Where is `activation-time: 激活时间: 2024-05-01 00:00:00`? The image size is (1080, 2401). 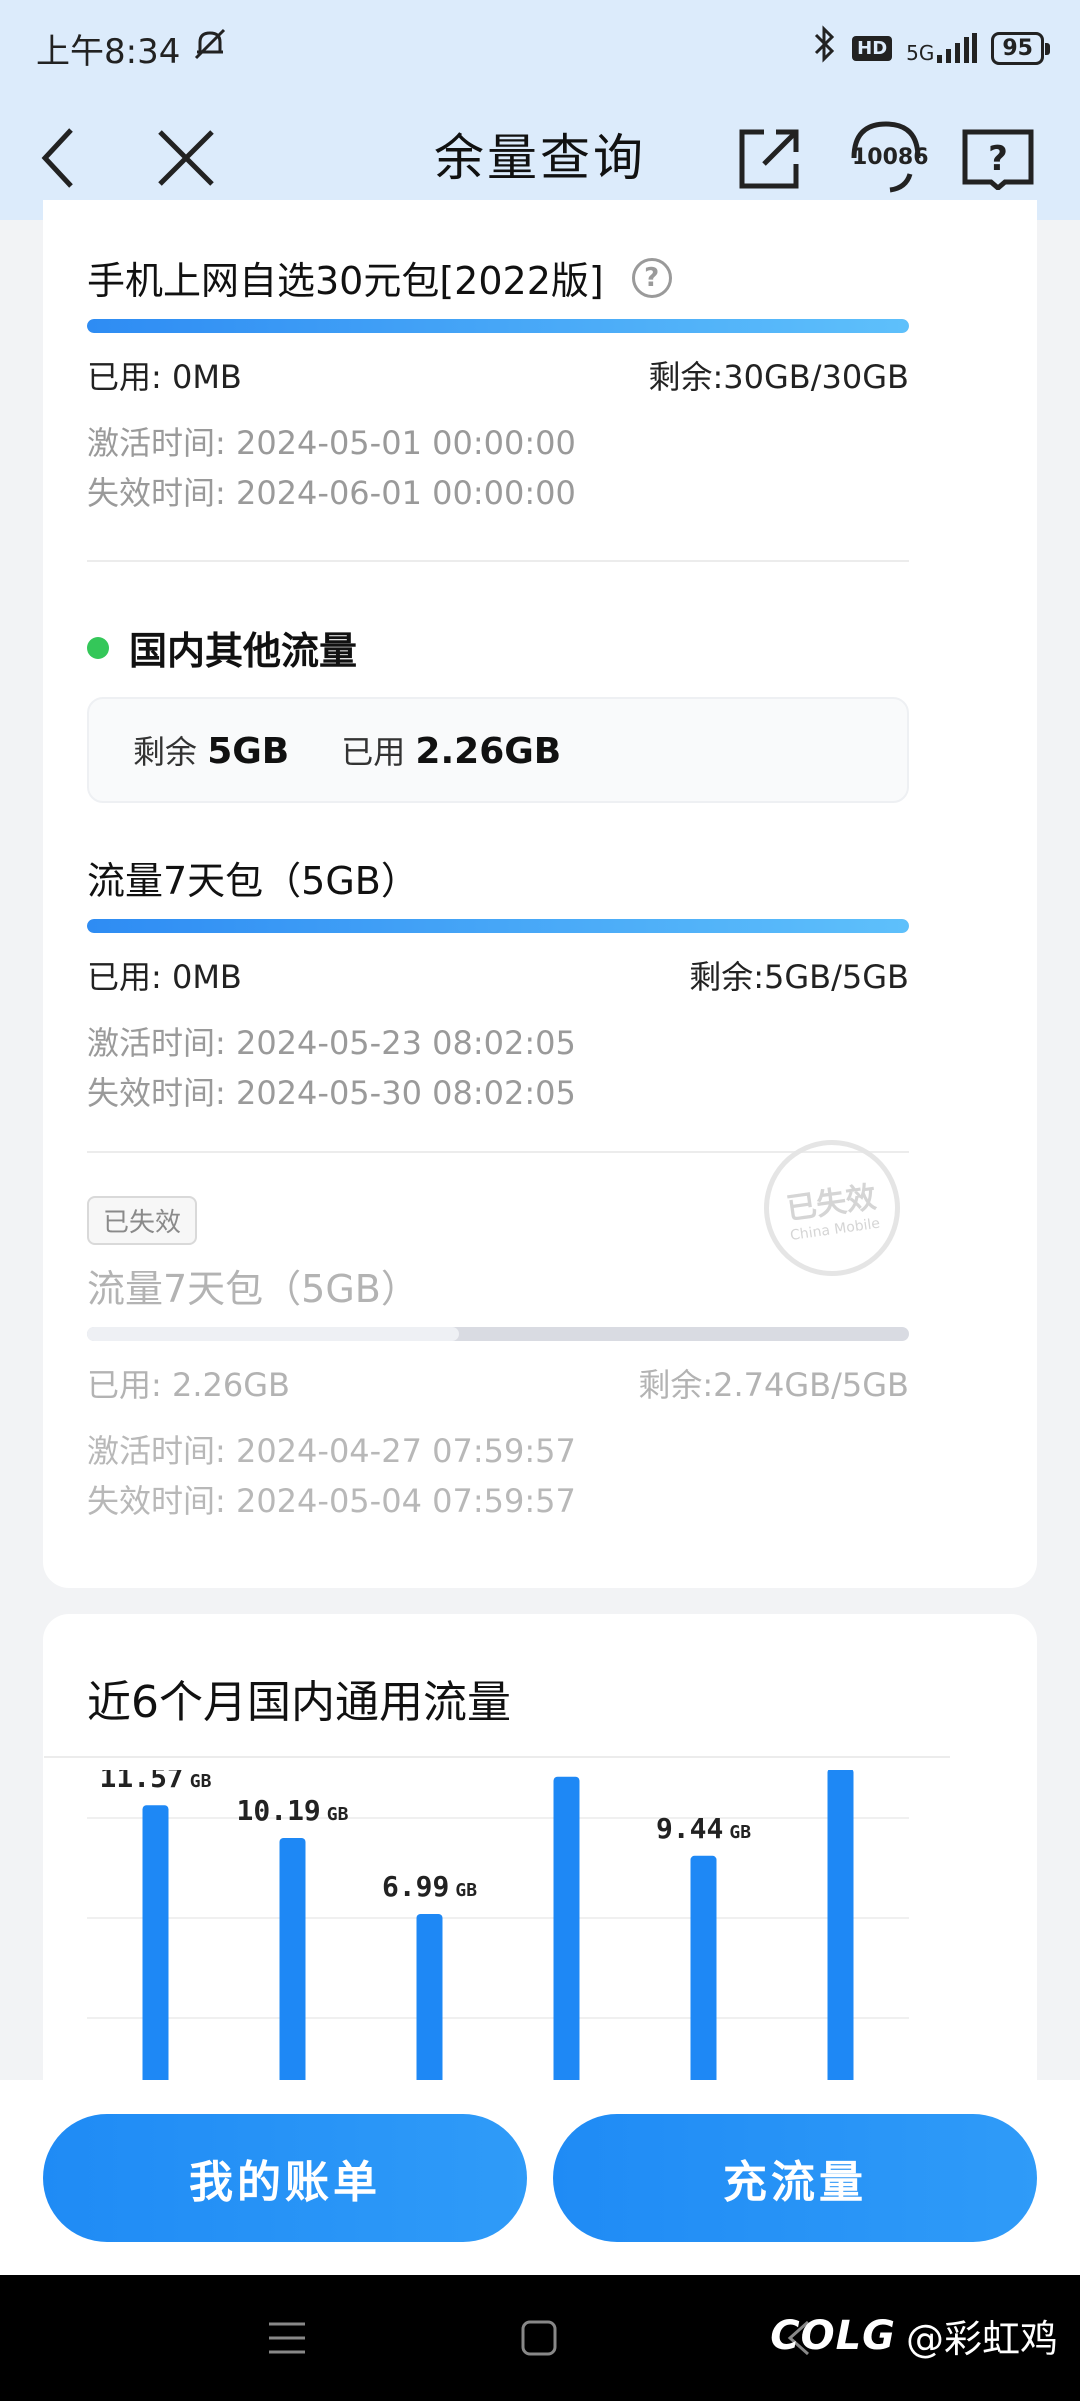
activation-time: 激活时间: 2024-05-01 00:00:00 is located at coordinates (331, 443).